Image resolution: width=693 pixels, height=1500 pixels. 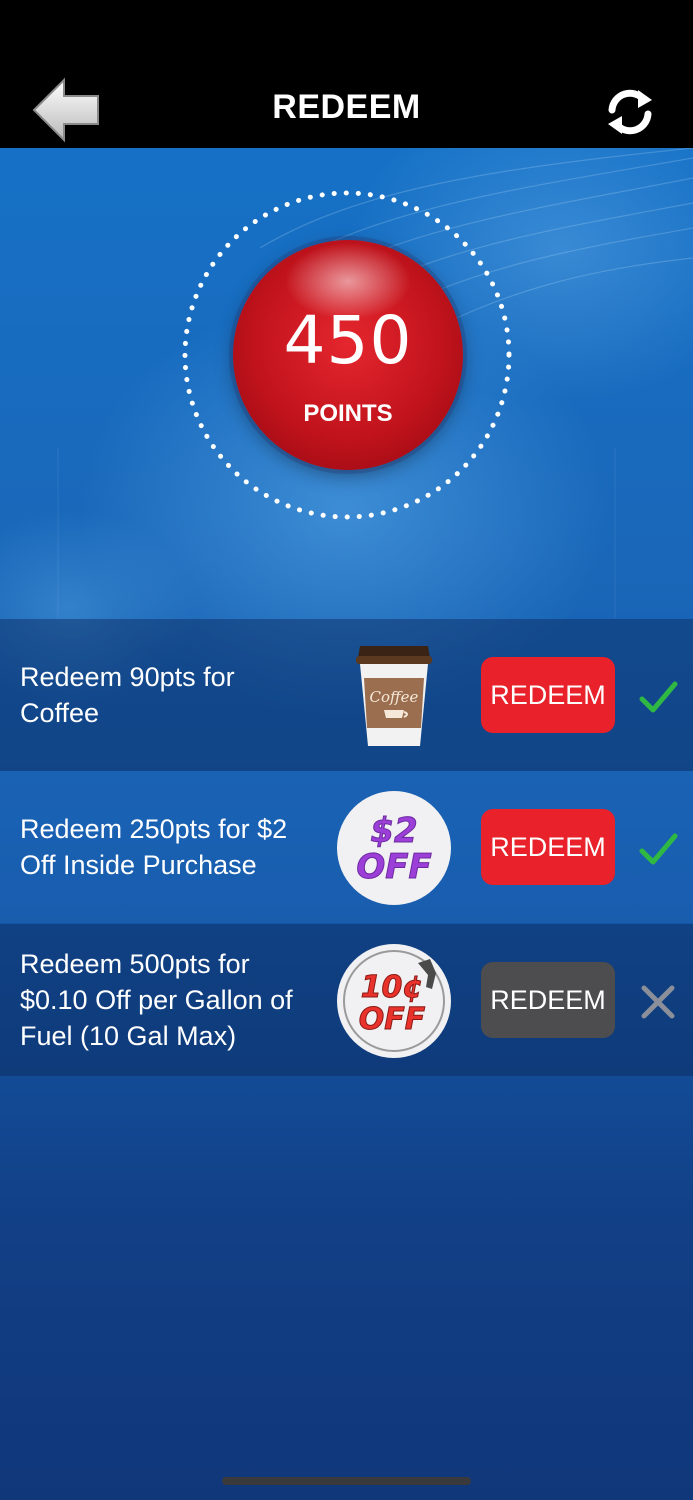 What do you see at coordinates (548, 1000) in the screenshot?
I see `redeem-button-fuel-discount: REDEEM` at bounding box center [548, 1000].